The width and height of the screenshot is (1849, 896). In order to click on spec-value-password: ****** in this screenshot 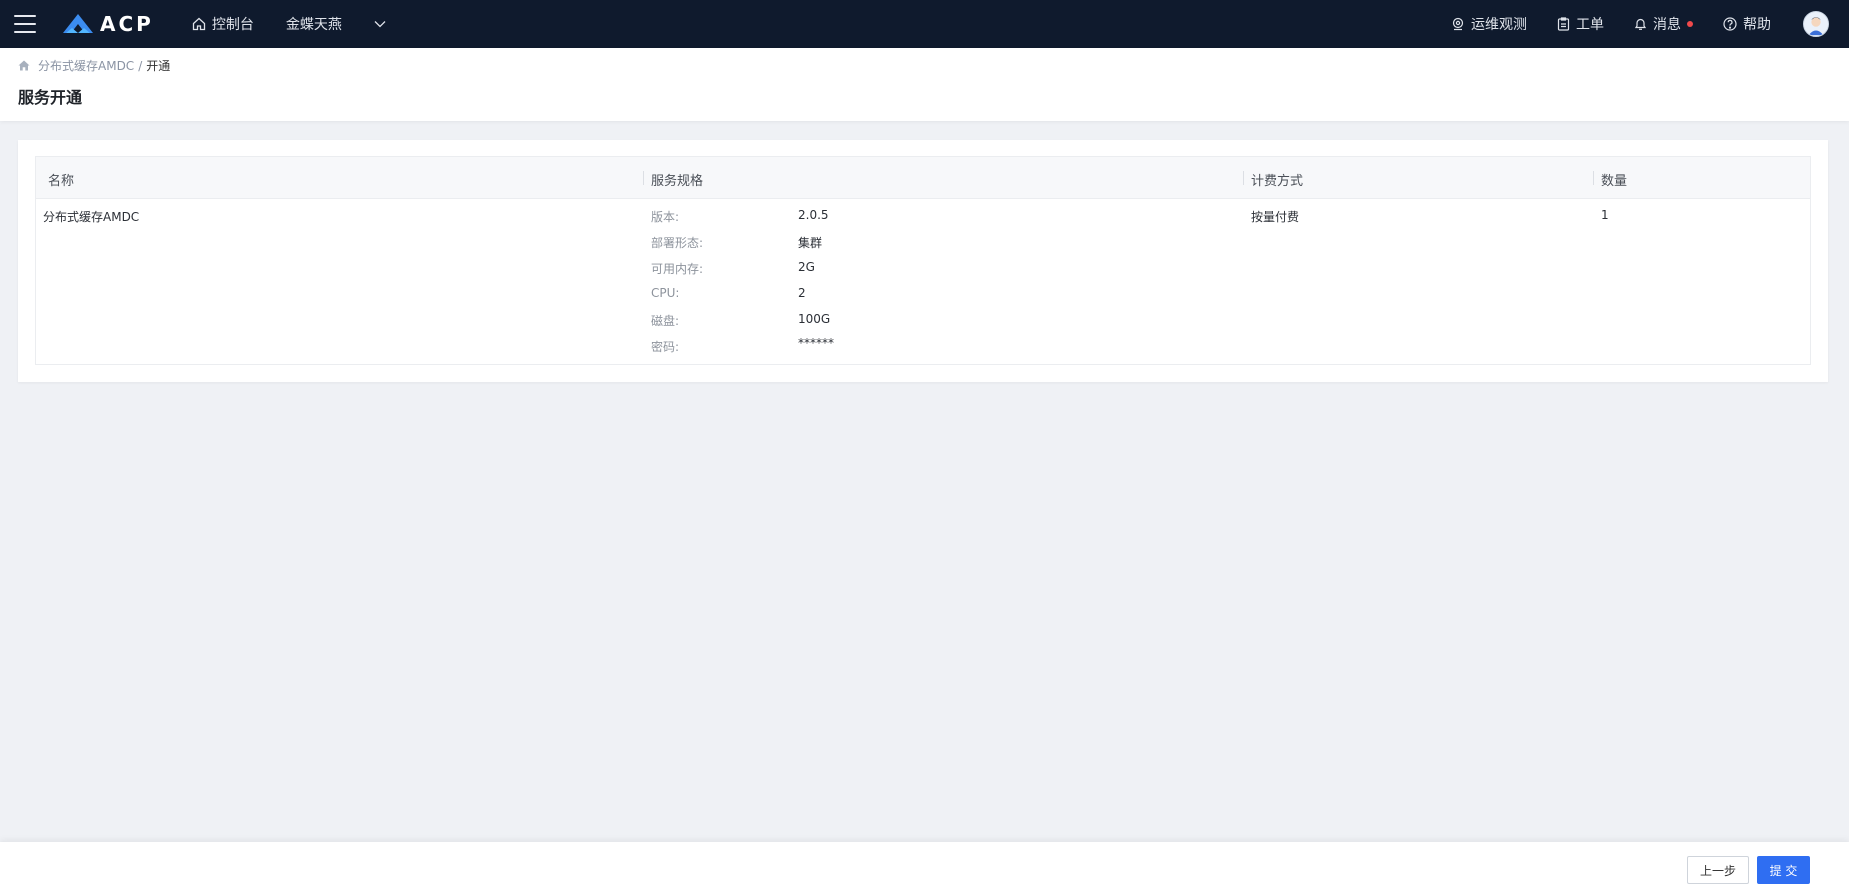, I will do `click(816, 343)`.